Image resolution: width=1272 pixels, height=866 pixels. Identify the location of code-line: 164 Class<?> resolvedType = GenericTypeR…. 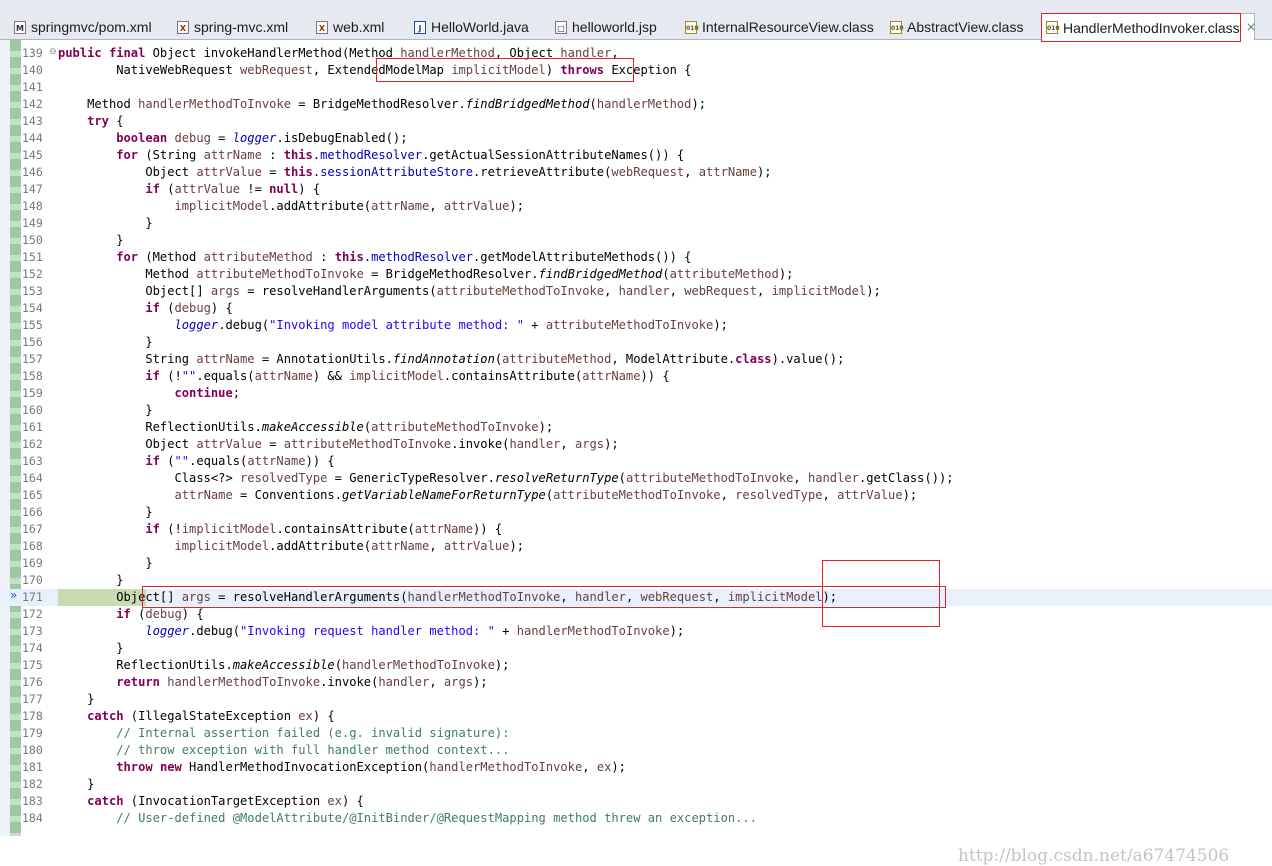
(636, 478).